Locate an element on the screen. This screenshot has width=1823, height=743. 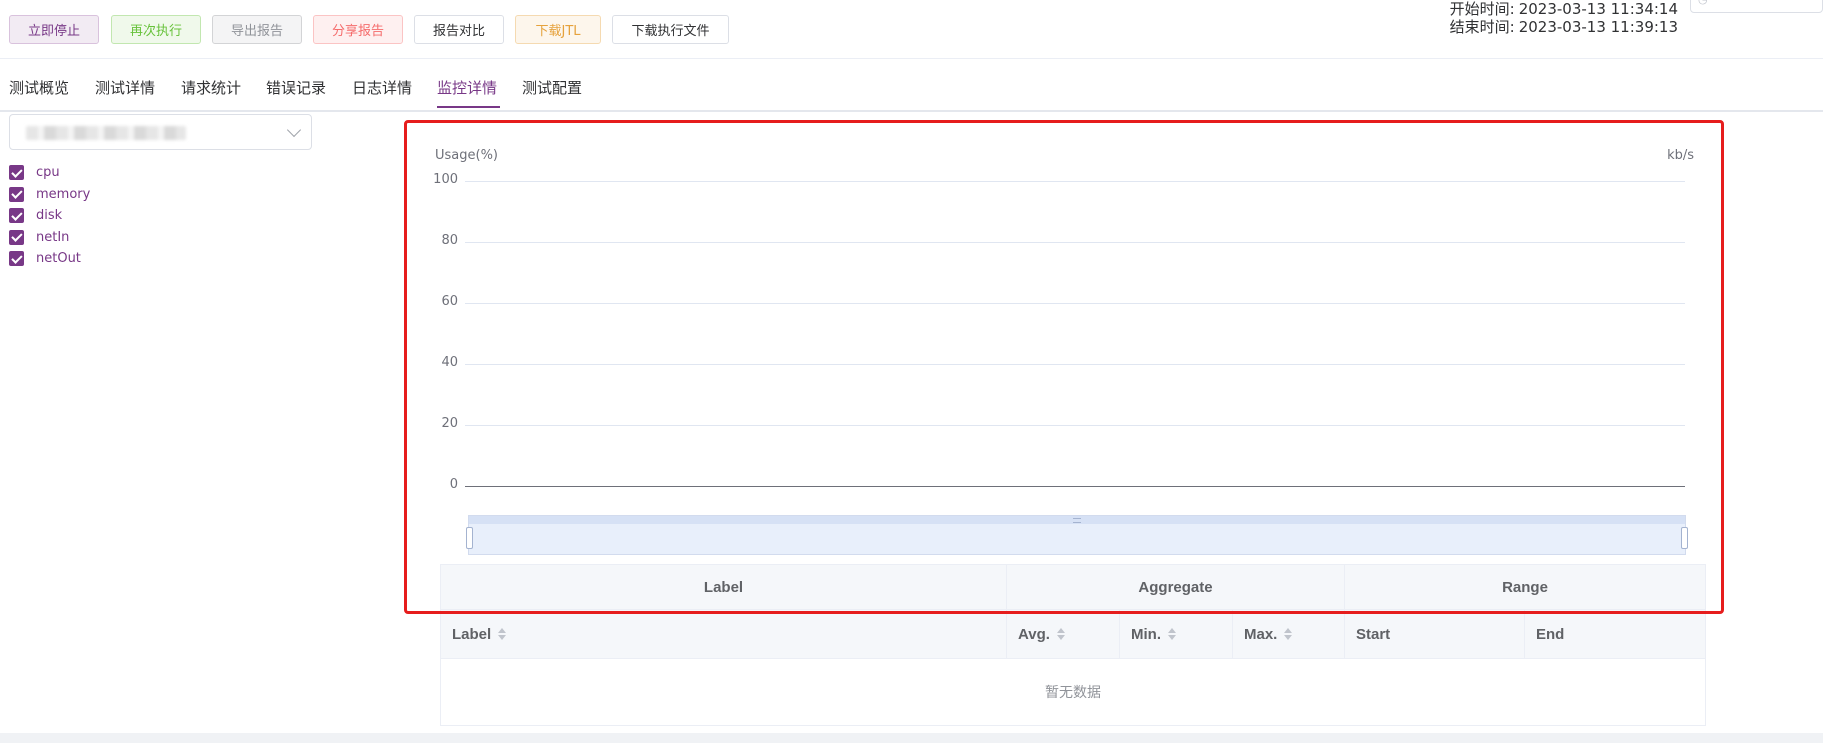
chevron-down-icon is located at coordinates (294, 130).